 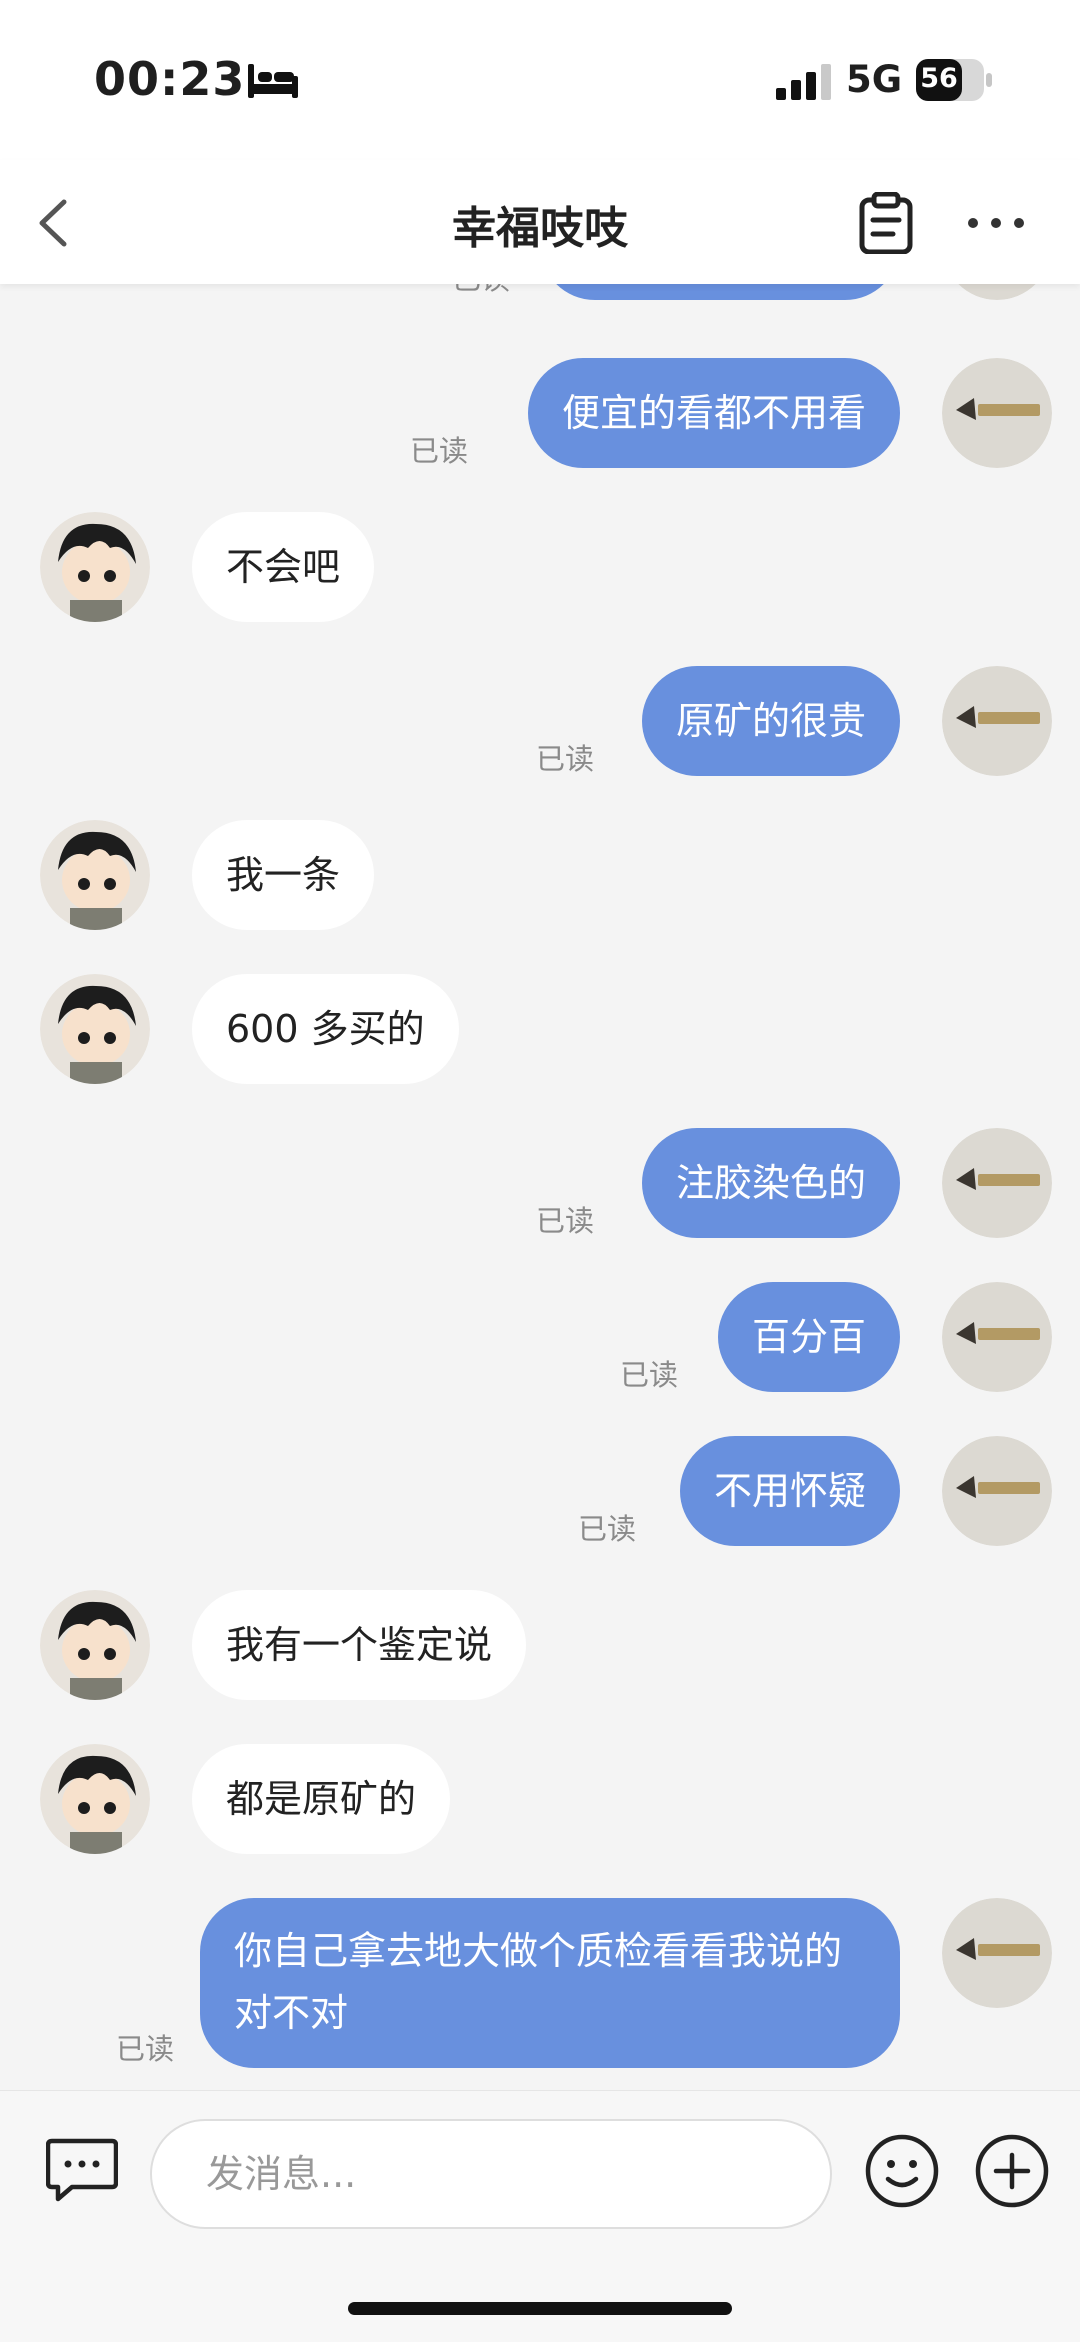 I want to click on chat-keyboard-icon, so click(x=82, y=2170).